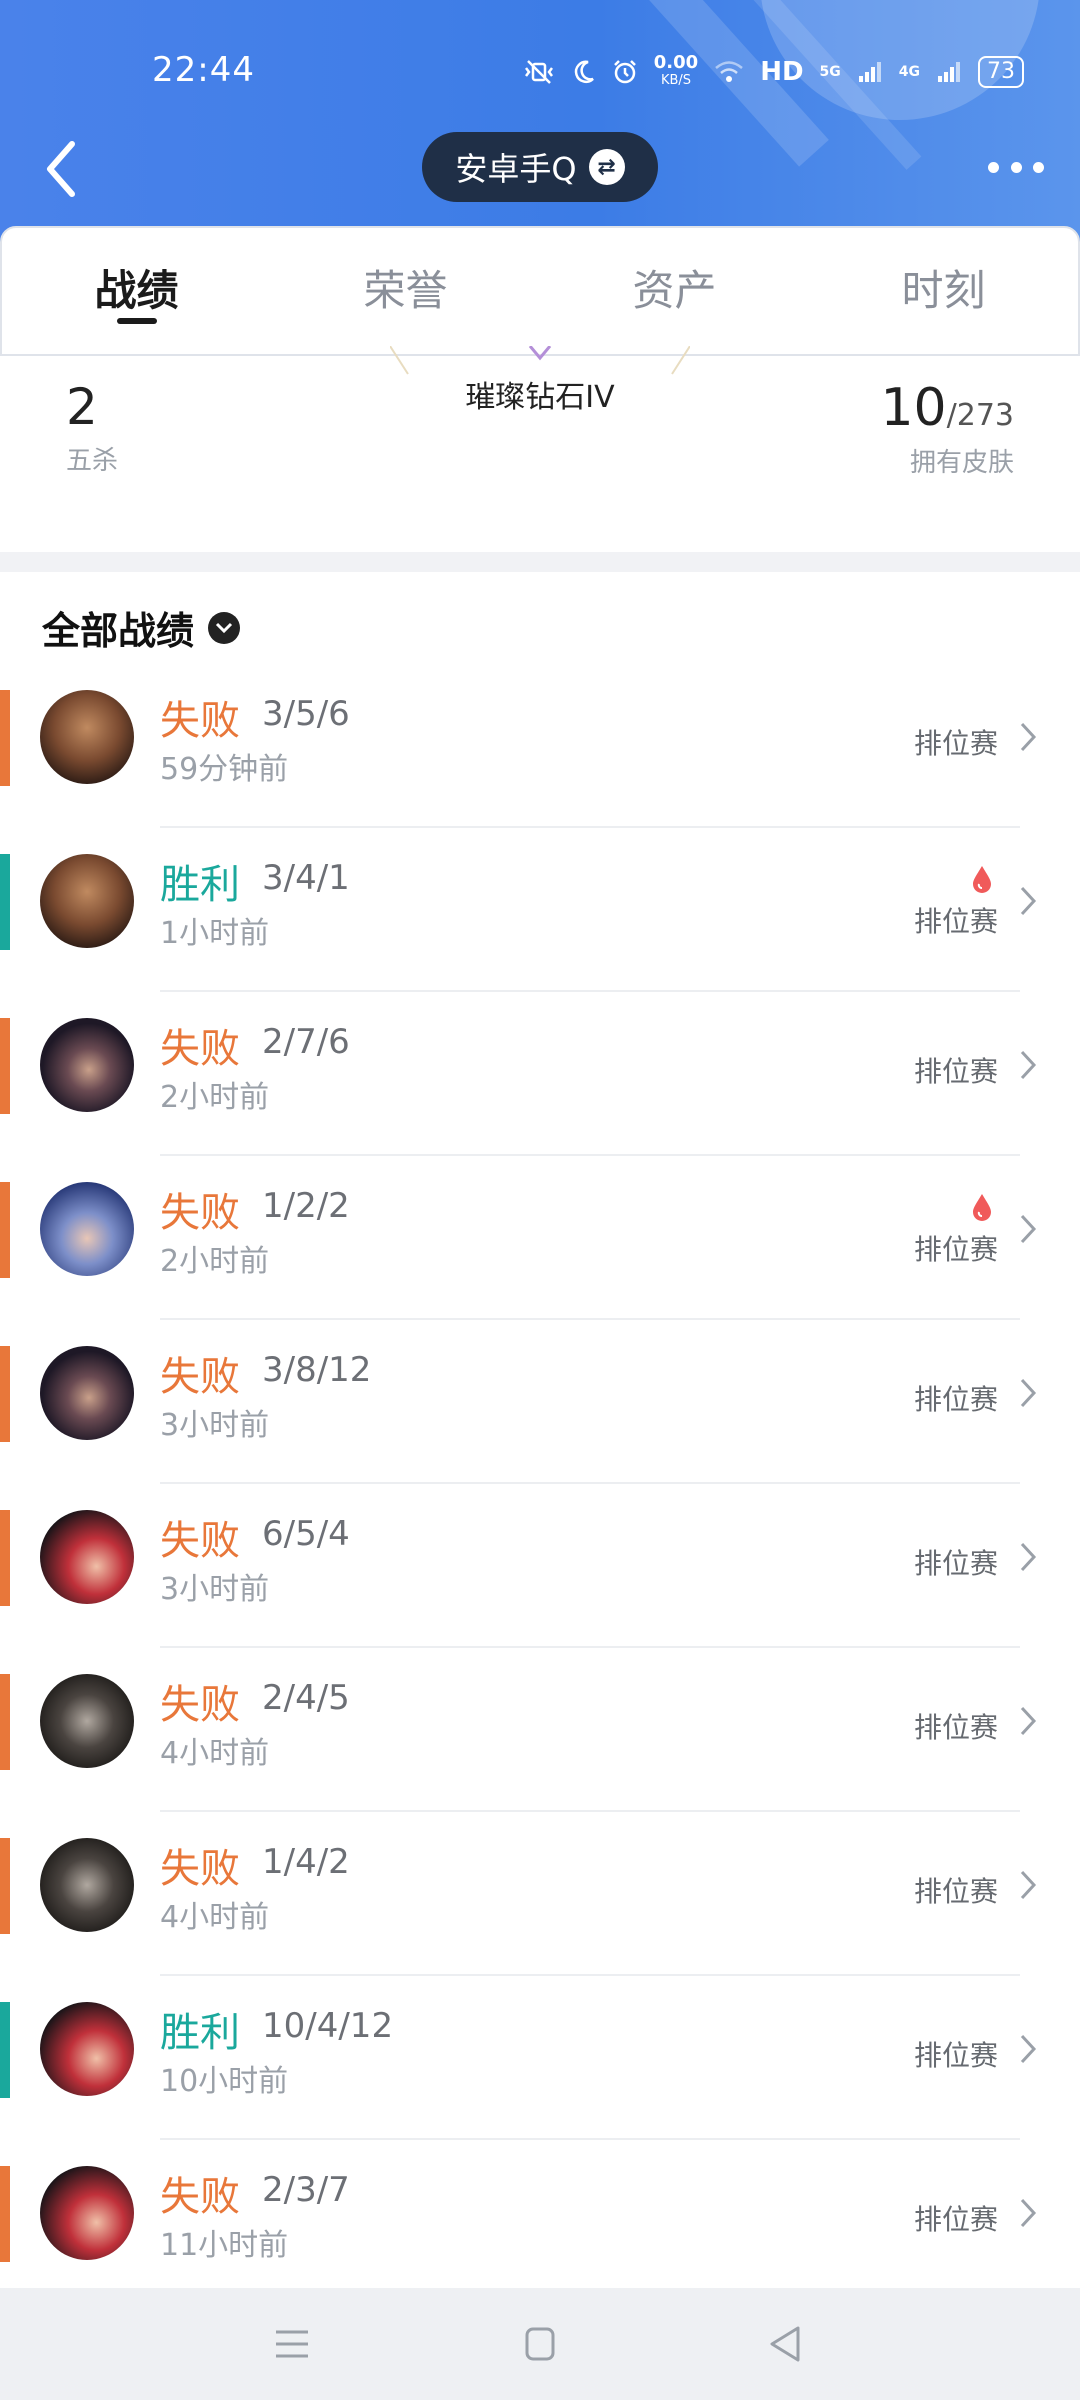  I want to click on champion-draven-avatar, so click(87, 901).